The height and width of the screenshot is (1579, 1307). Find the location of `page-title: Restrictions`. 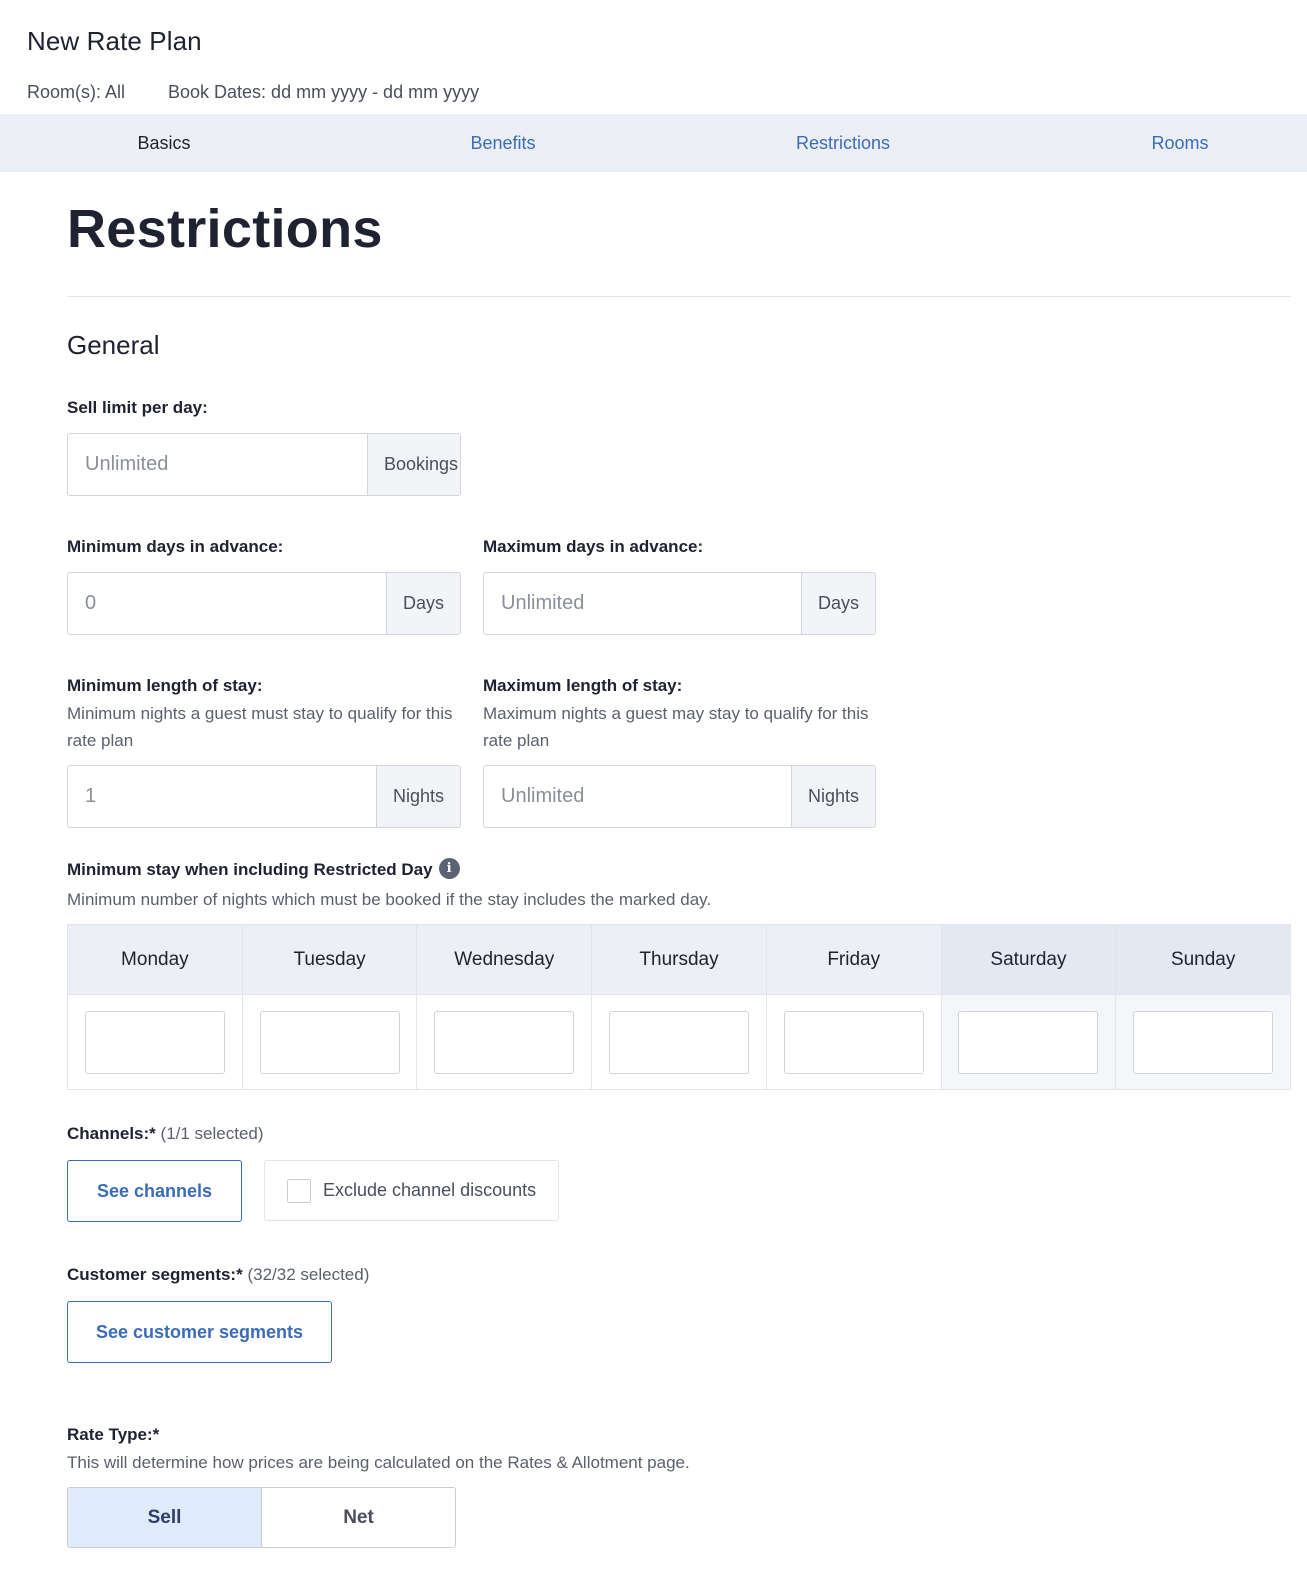

page-title: Restrictions is located at coordinates (225, 229).